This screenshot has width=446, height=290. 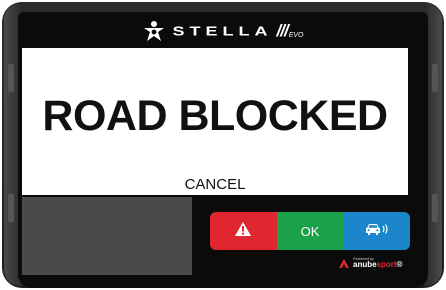 I want to click on vendor-reg: ®, so click(x=399, y=264).